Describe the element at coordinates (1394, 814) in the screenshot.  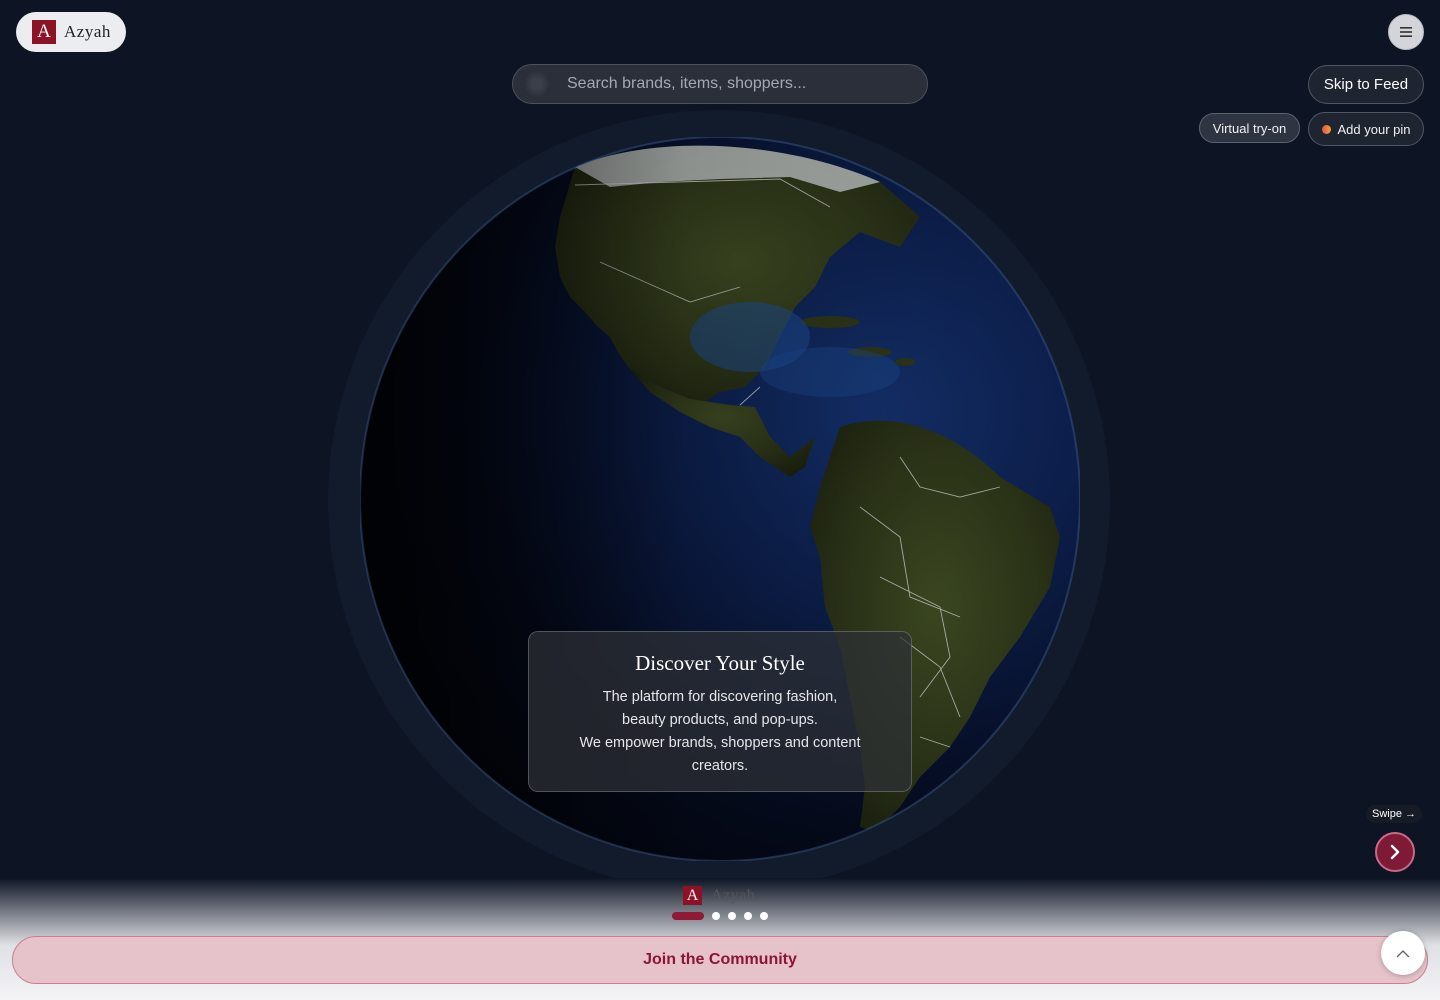
I see `swipe-hint: Swipe →` at that location.